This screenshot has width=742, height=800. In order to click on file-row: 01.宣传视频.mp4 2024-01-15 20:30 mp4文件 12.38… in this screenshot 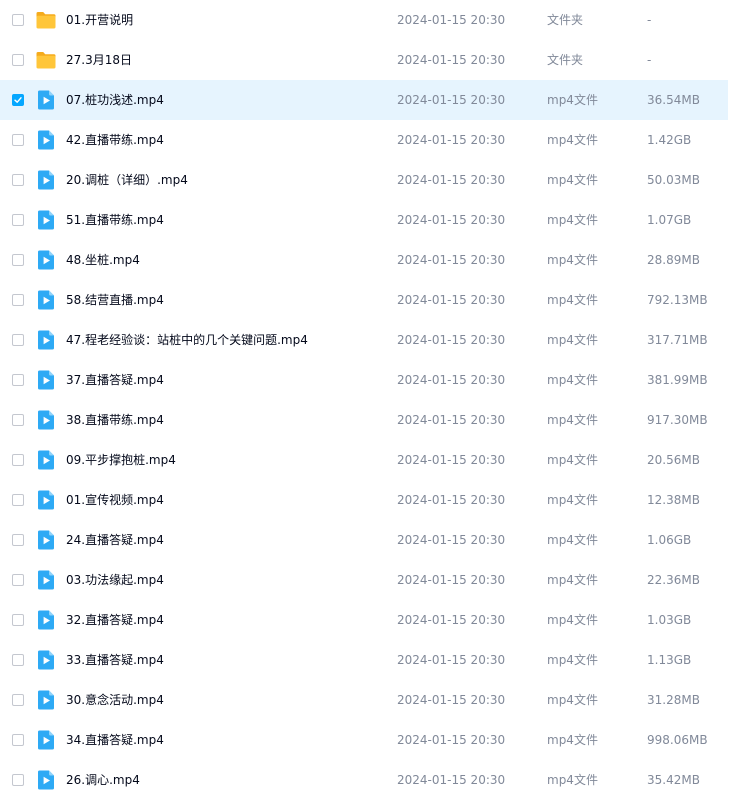, I will do `click(364, 500)`.